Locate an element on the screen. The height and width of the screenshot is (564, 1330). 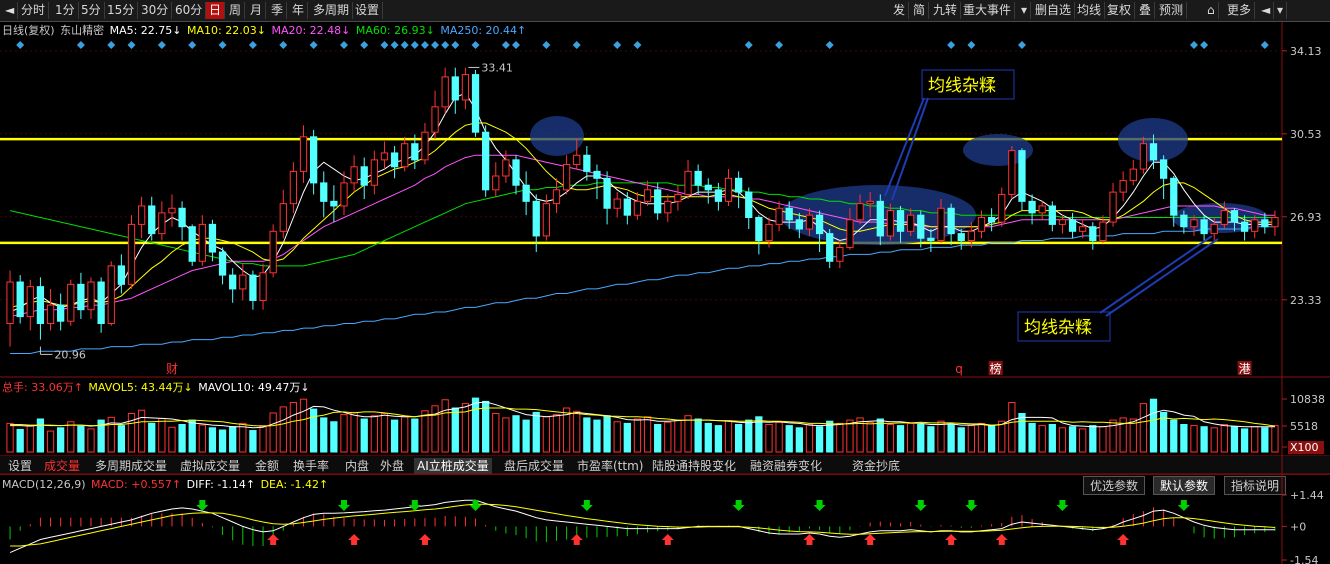
price-tick-label: 34.13 is located at coordinates (1306, 51).